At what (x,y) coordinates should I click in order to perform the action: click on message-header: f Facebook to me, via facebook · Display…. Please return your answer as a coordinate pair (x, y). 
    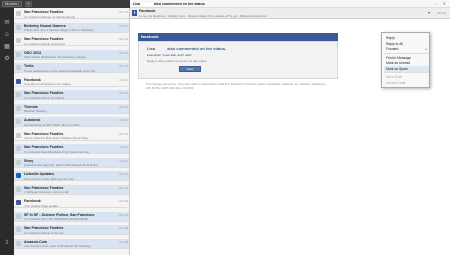
    Looking at the image, I should click on (290, 13).